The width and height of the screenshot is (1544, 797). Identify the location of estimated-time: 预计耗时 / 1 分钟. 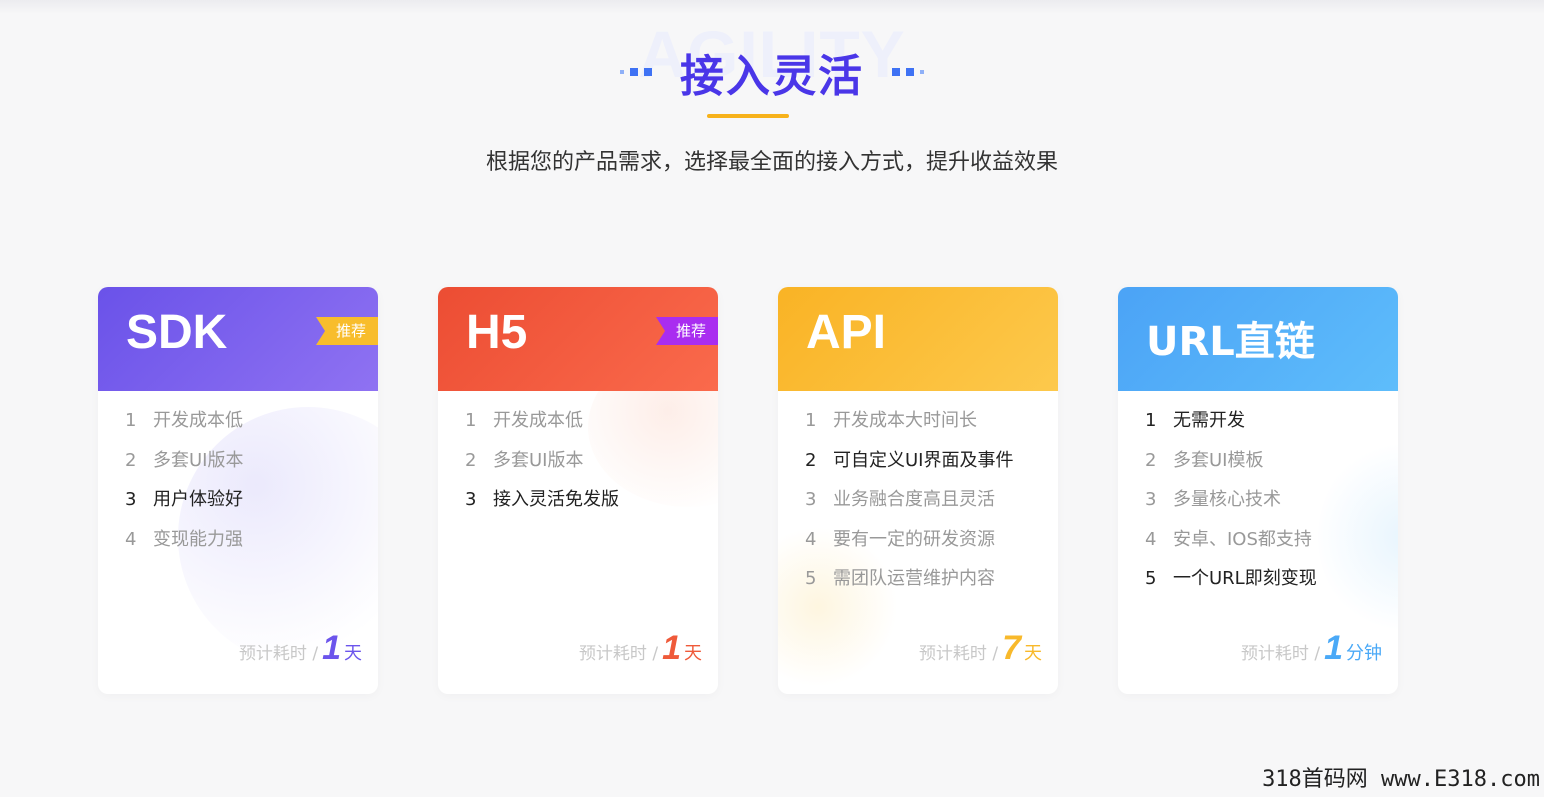
(1311, 648).